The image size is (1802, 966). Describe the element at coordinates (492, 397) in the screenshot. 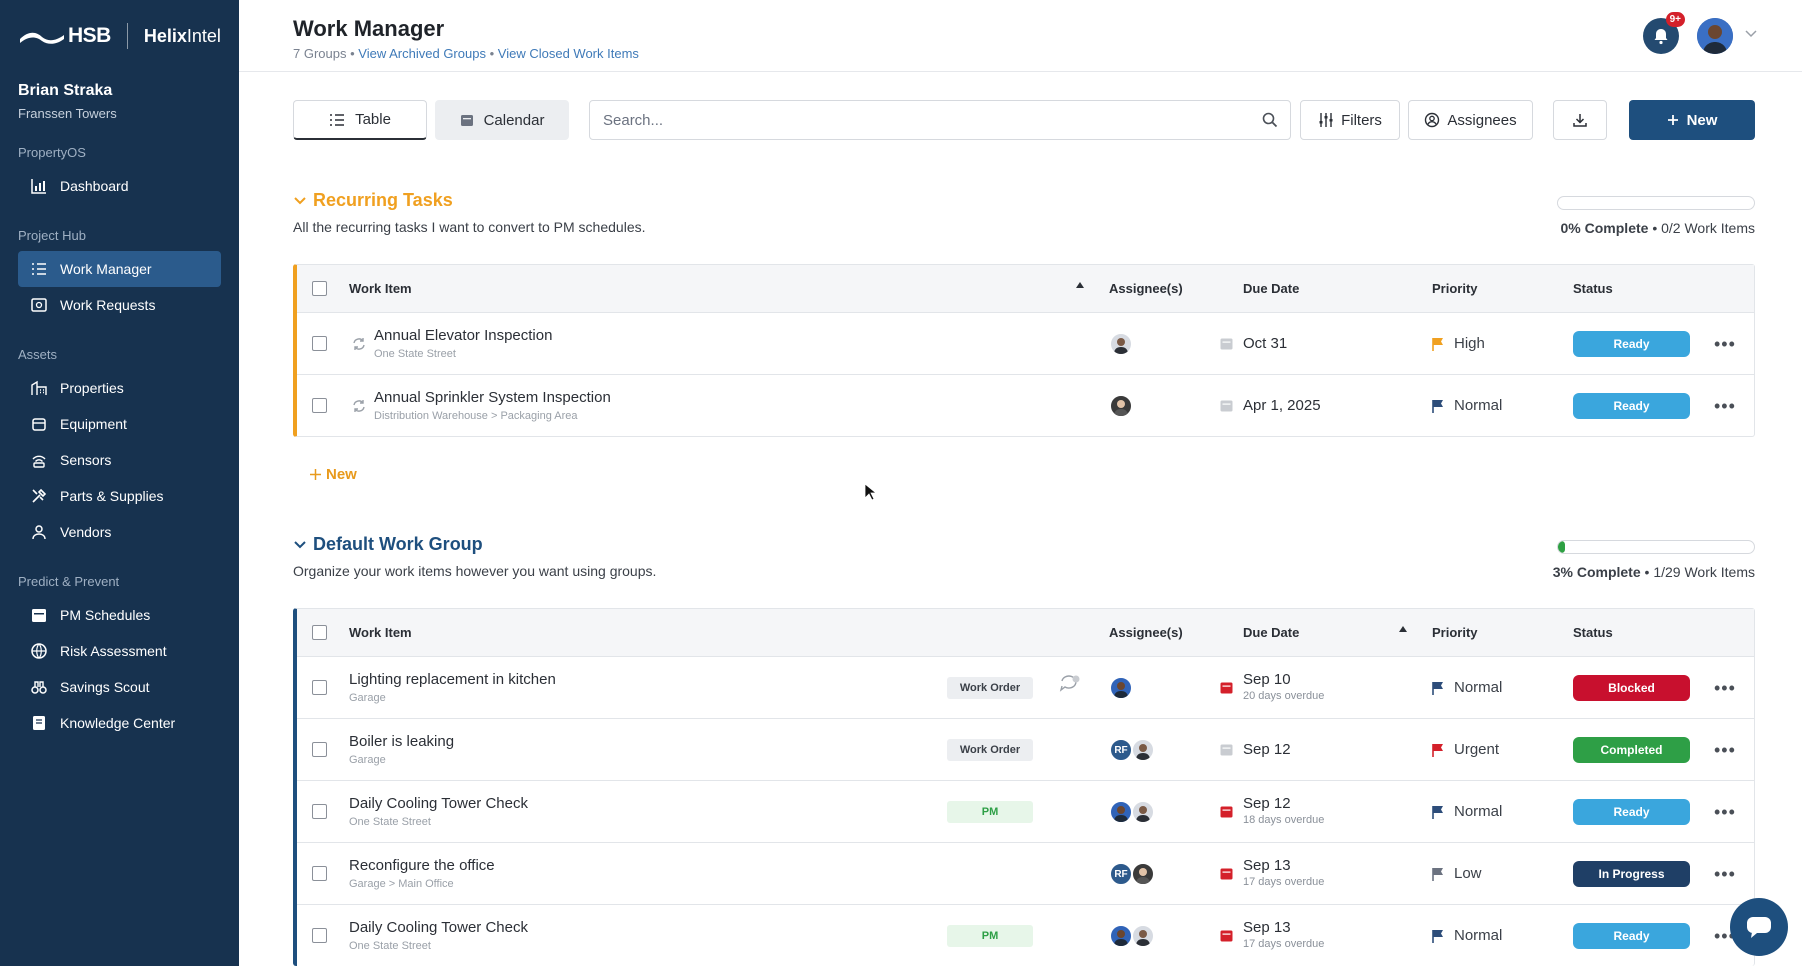

I see `work-item-title: Annual Sprinkler System Inspection` at that location.